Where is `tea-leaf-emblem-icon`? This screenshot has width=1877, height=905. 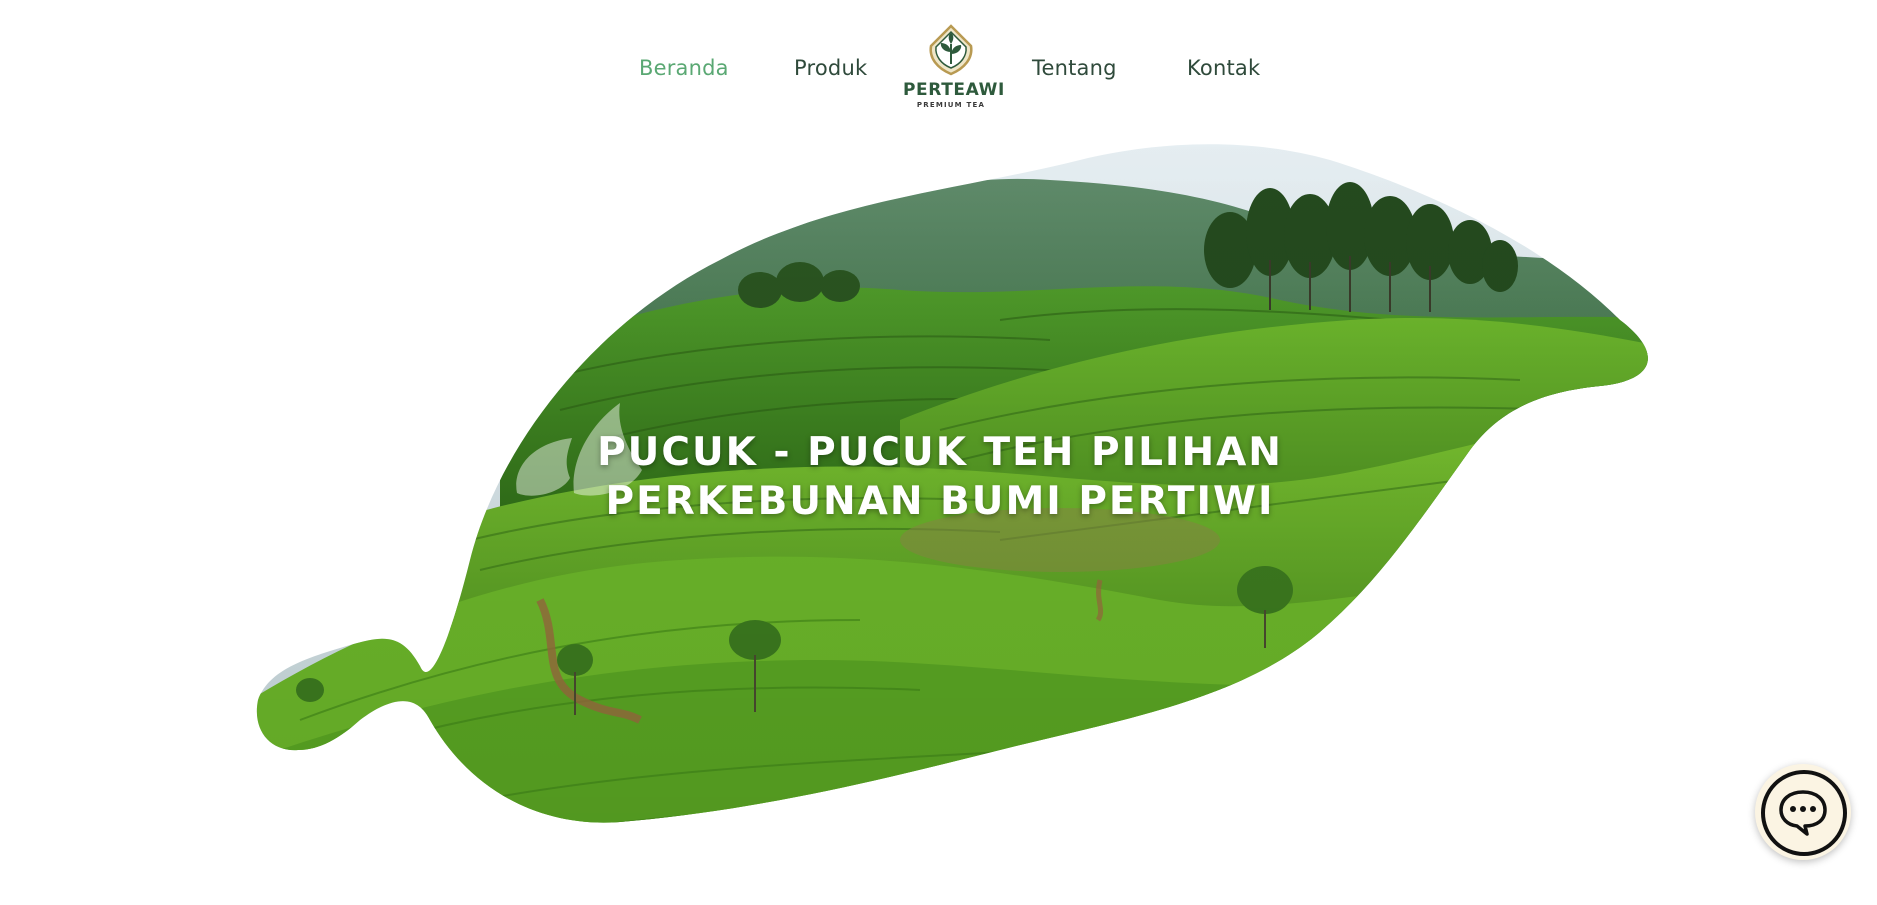 tea-leaf-emblem-icon is located at coordinates (951, 50).